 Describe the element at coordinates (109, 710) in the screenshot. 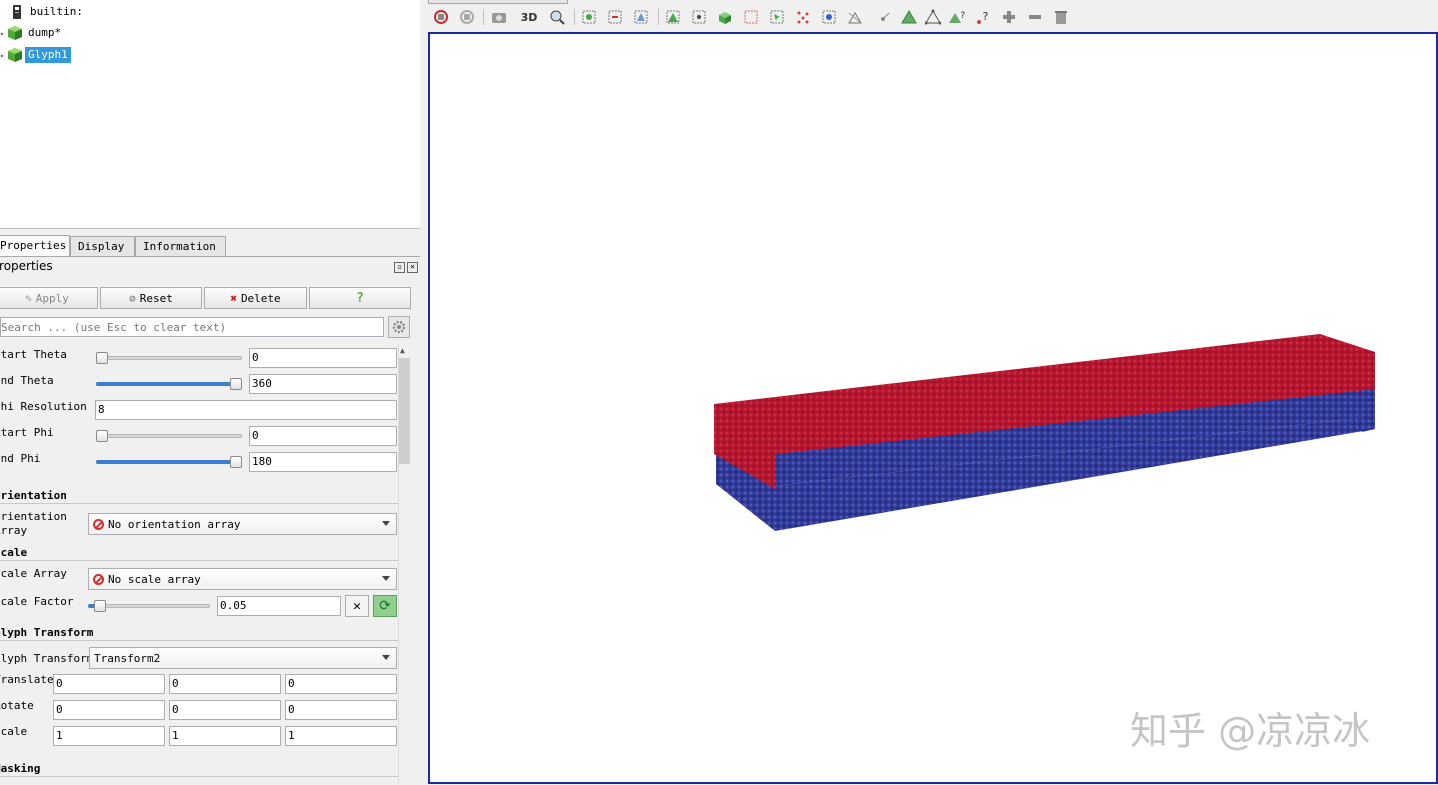

I see `rotate-x-field: 0` at that location.